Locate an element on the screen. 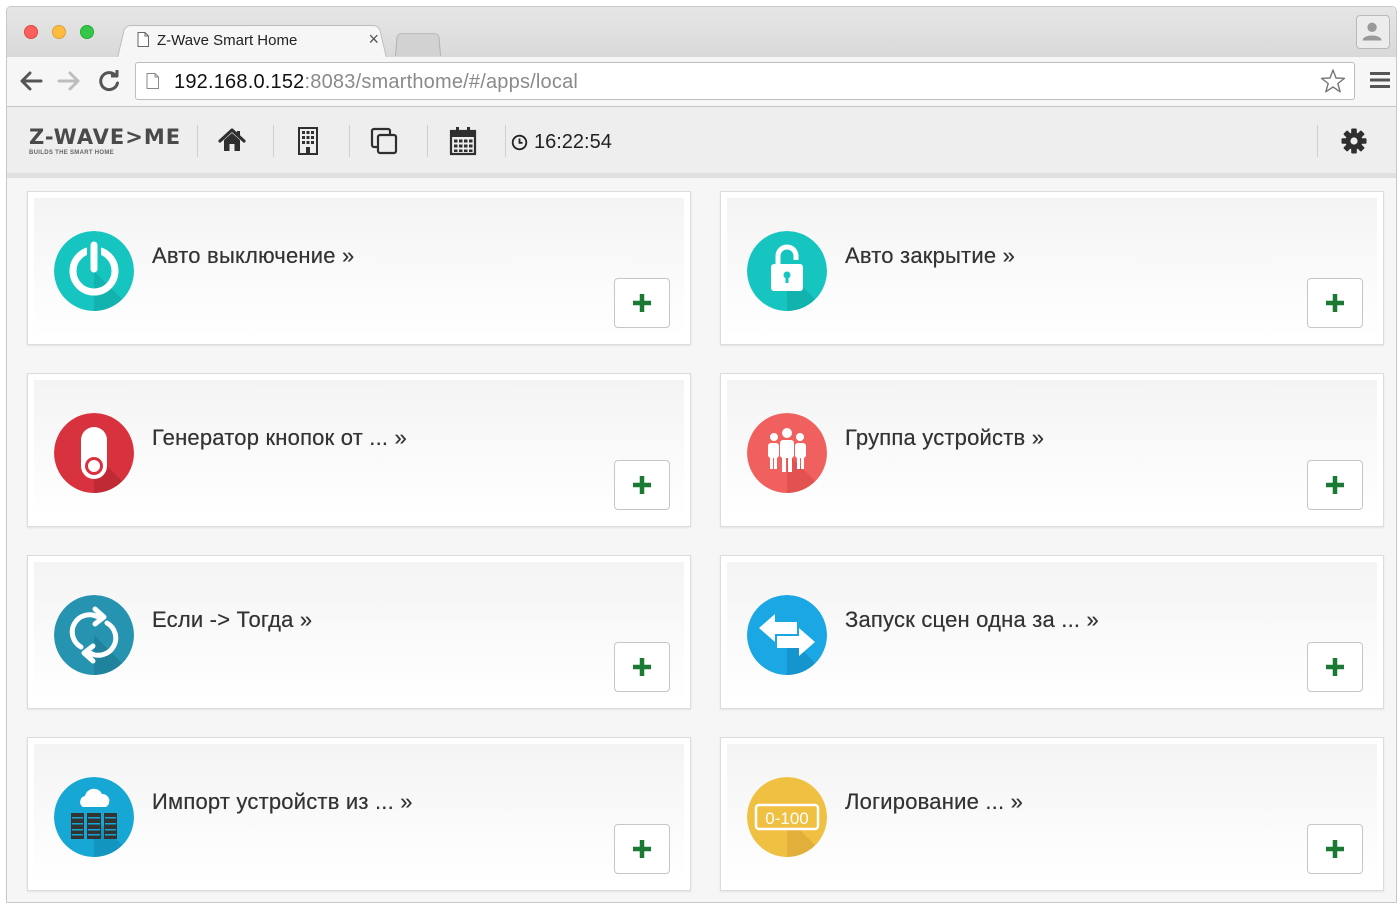  tab-title: Z-Wave Smart Home is located at coordinates (227, 40).